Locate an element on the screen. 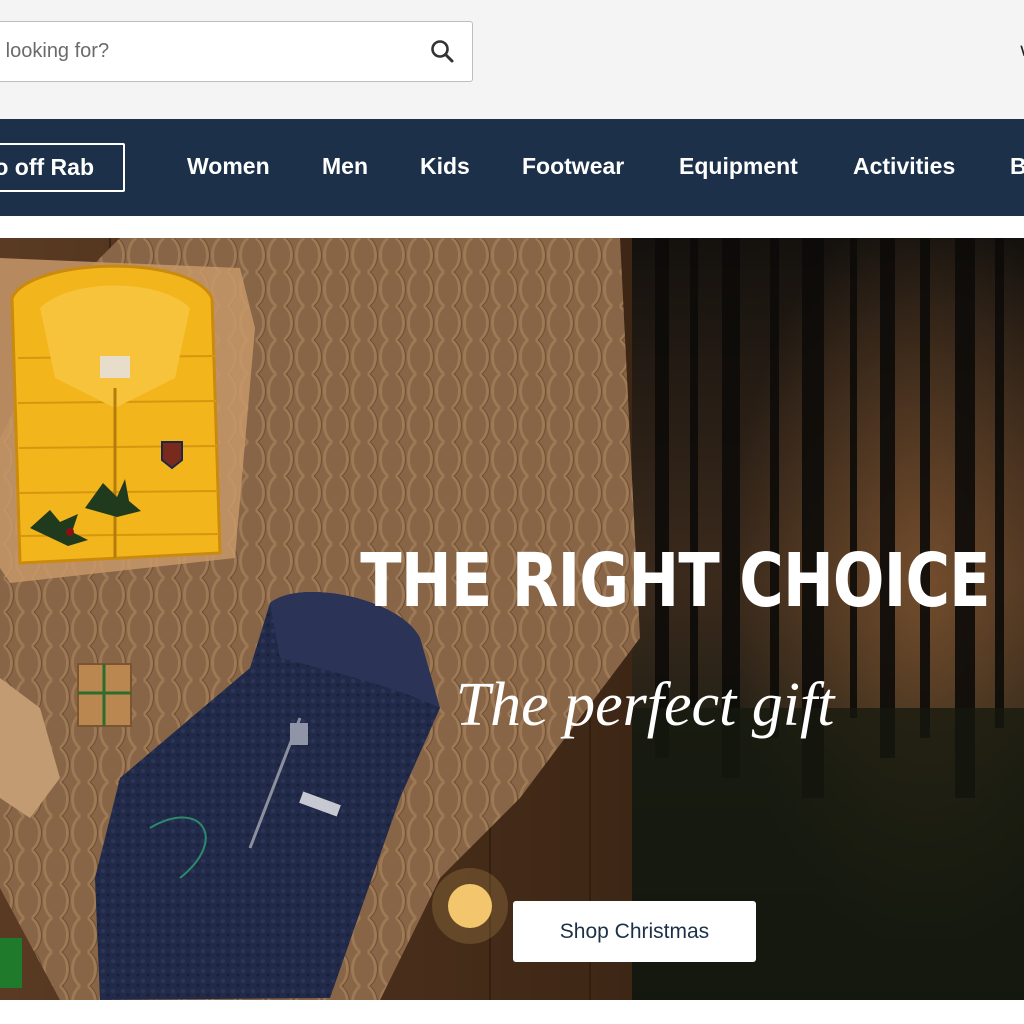  search-button is located at coordinates (443, 52).